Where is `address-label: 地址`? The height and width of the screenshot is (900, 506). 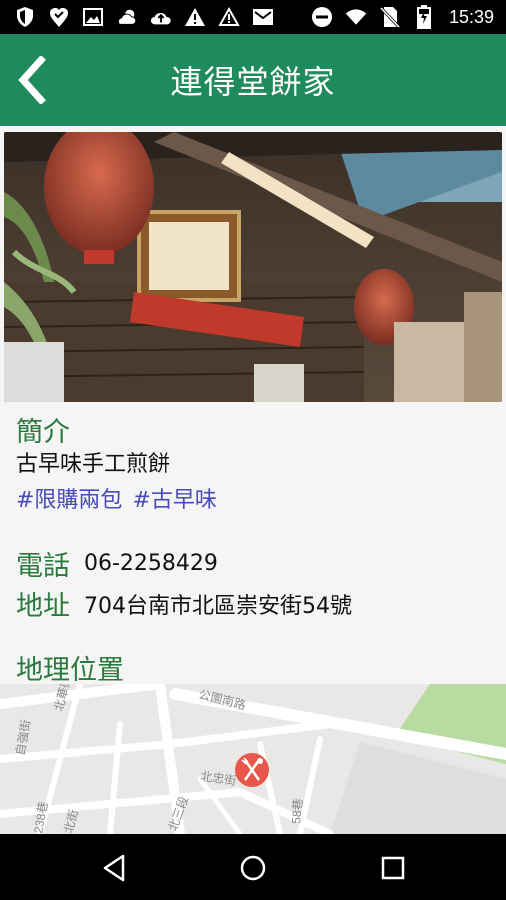
address-label: 地址 is located at coordinates (43, 606).